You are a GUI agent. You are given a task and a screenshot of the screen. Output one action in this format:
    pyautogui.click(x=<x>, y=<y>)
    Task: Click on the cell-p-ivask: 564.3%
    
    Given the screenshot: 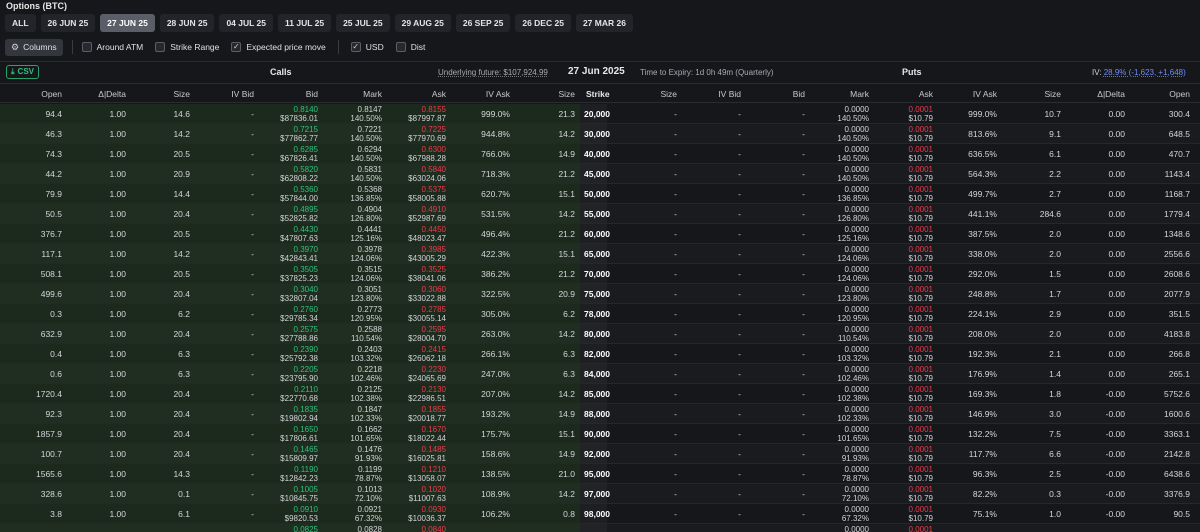 What is the action you would take?
    pyautogui.click(x=982, y=174)
    